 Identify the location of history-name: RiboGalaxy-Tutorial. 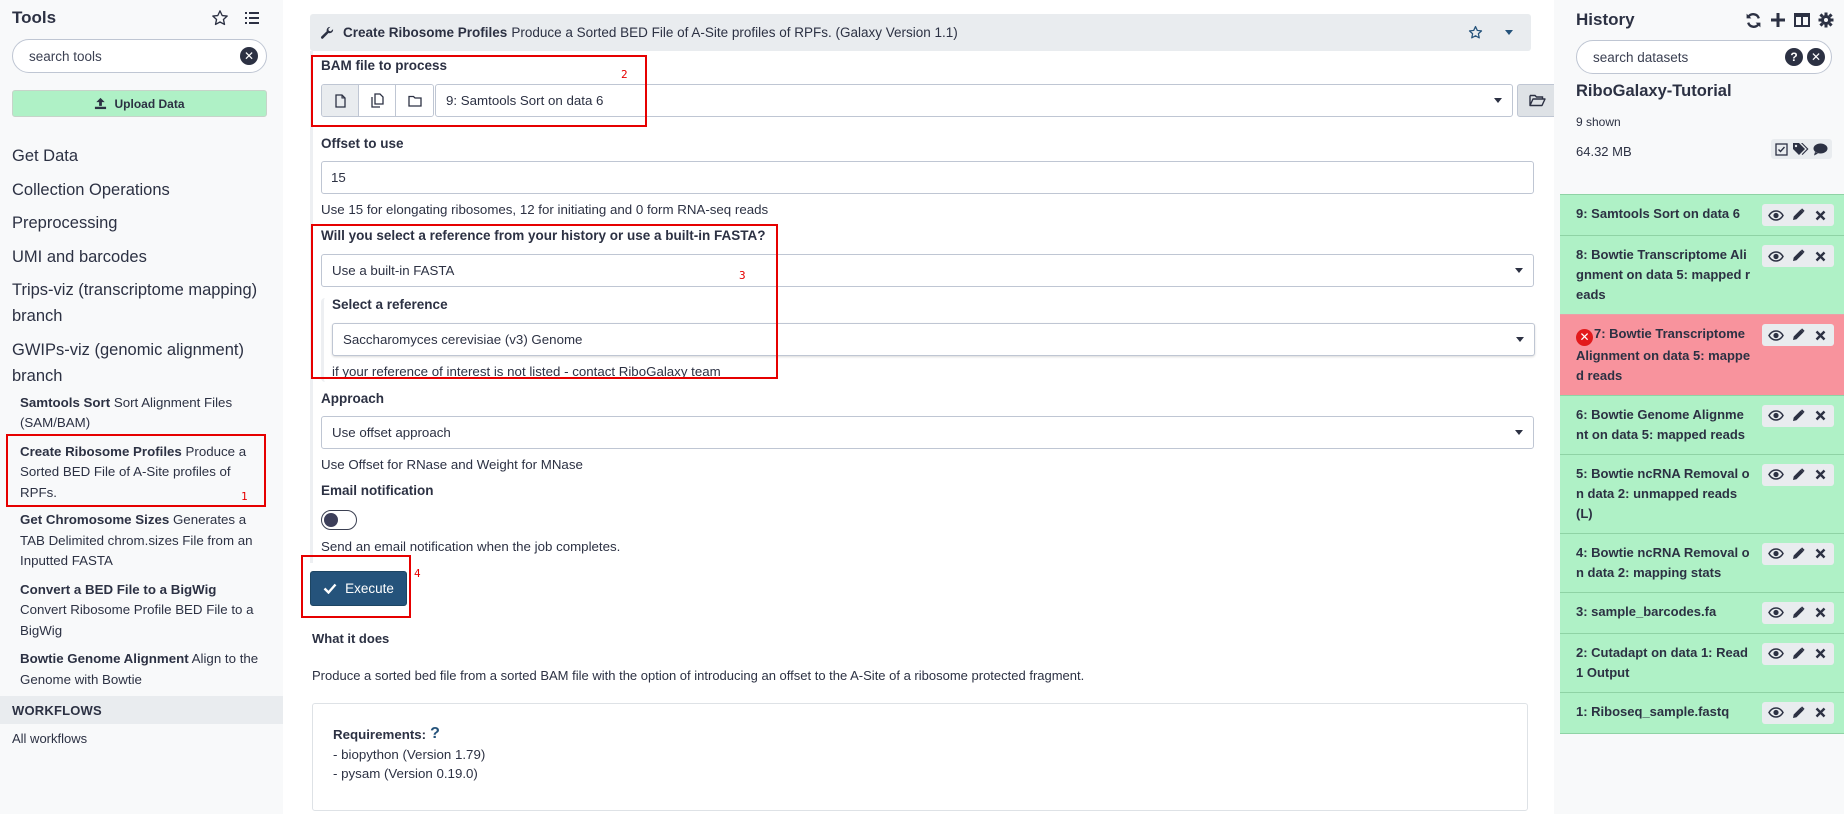
(1702, 87).